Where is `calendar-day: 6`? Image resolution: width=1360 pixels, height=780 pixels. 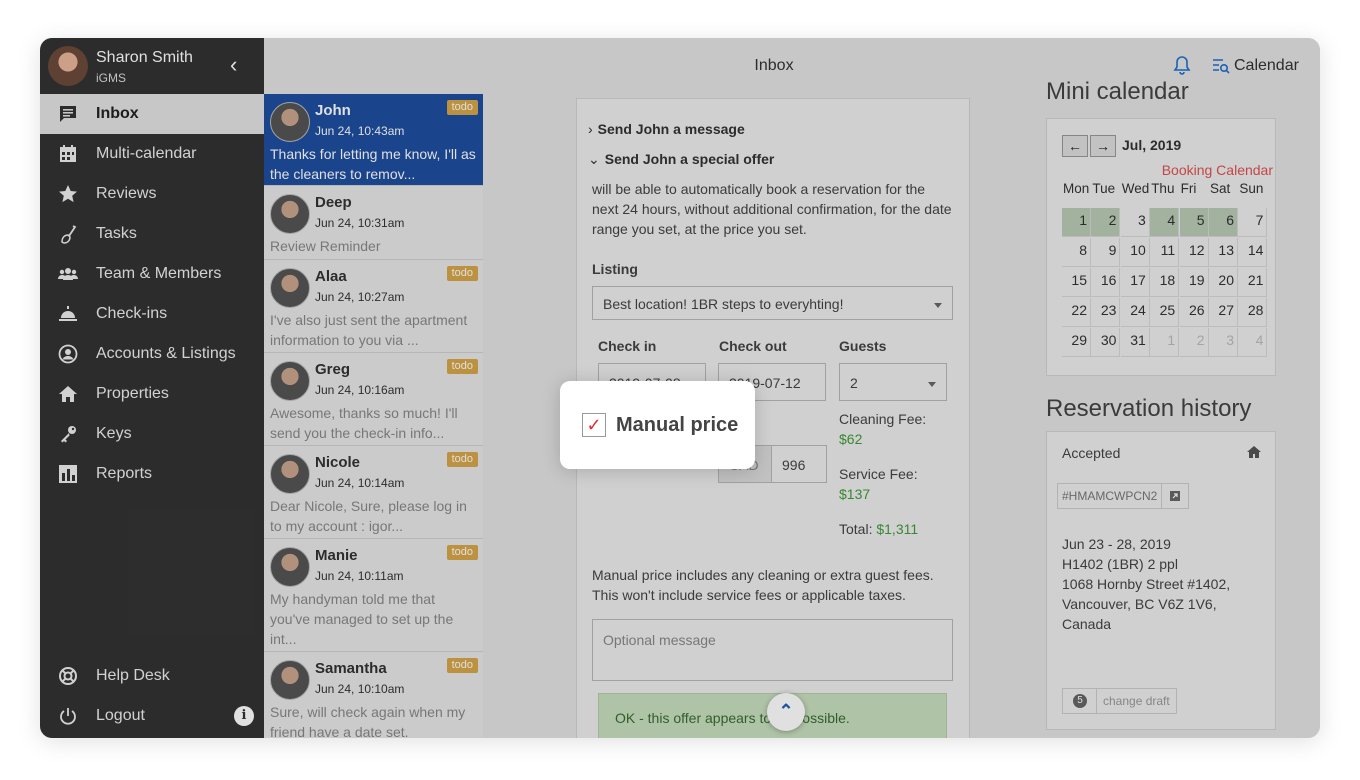 calendar-day: 6 is located at coordinates (1223, 222).